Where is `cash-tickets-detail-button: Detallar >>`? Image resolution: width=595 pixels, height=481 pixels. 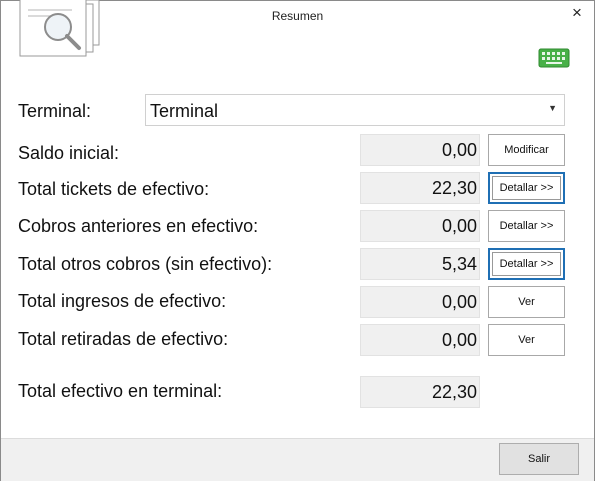 cash-tickets-detail-button: Detallar >> is located at coordinates (526, 188).